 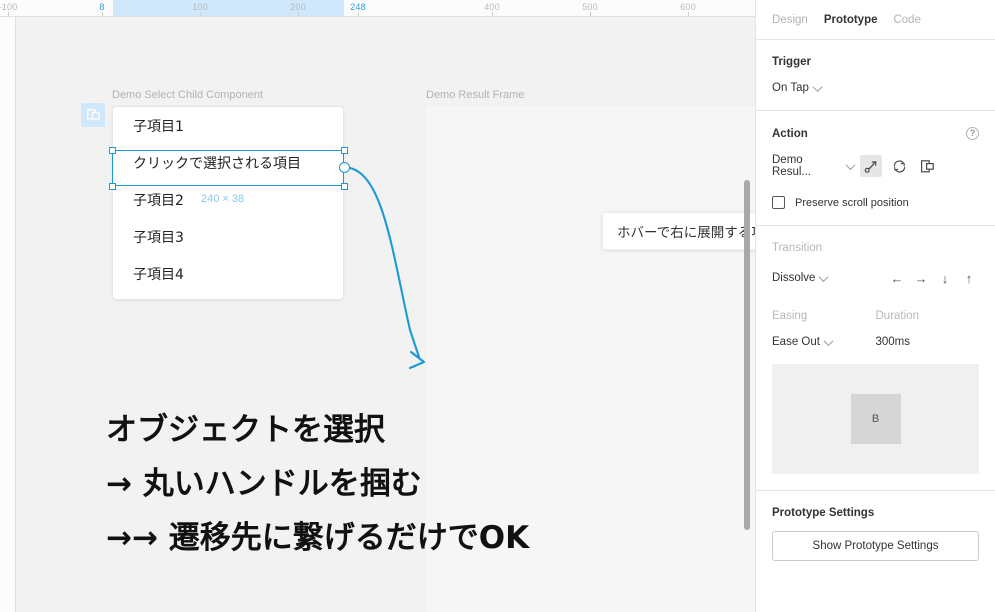 I want to click on trigger-dropdown: On Tap, so click(x=797, y=87).